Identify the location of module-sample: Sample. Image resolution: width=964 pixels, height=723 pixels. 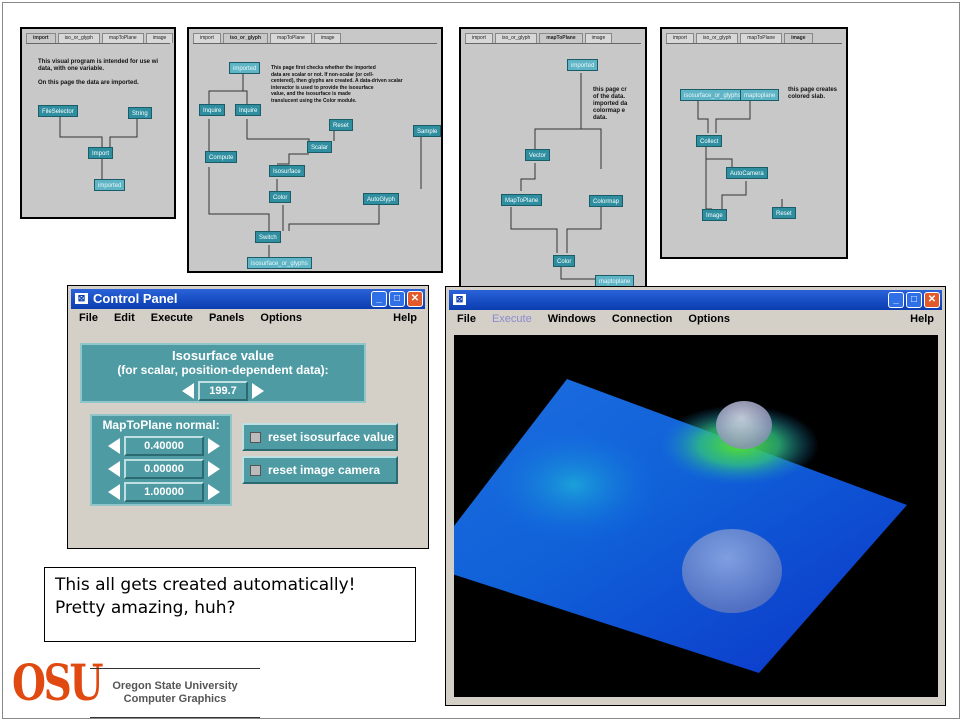
(427, 131).